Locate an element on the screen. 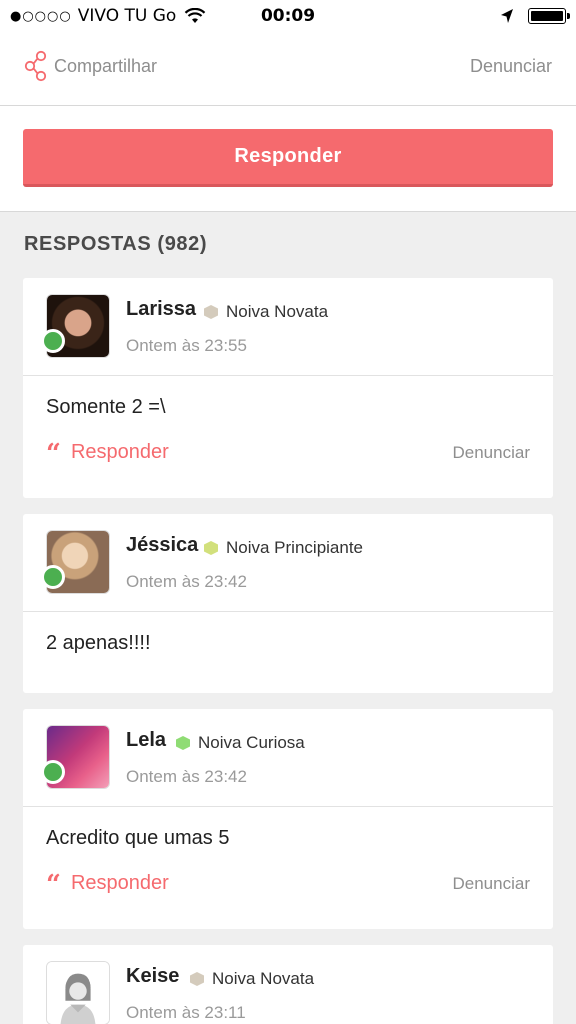 Image resolution: width=576 pixels, height=1024 pixels. share-label: Compartilhar is located at coordinates (106, 65).